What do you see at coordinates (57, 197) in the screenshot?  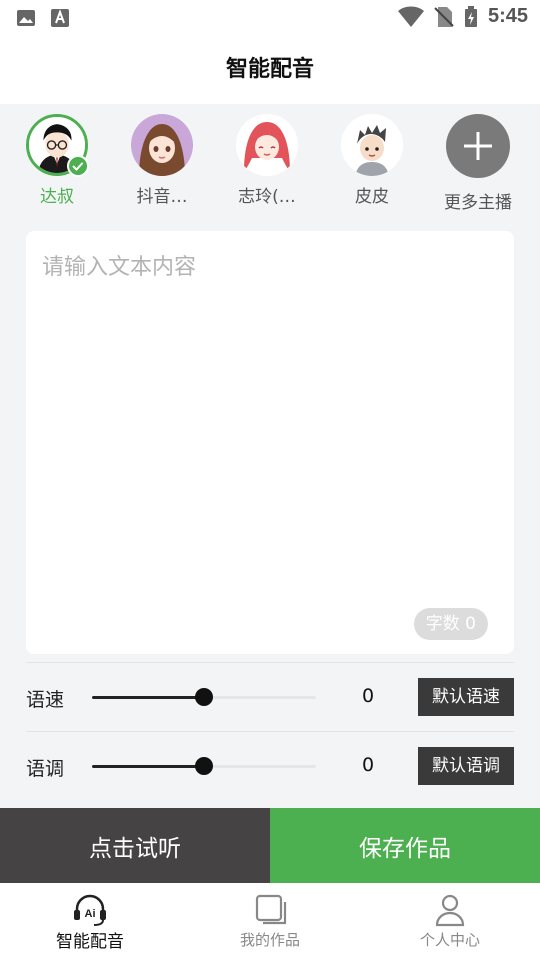 I see `voice-name: 达叔` at bounding box center [57, 197].